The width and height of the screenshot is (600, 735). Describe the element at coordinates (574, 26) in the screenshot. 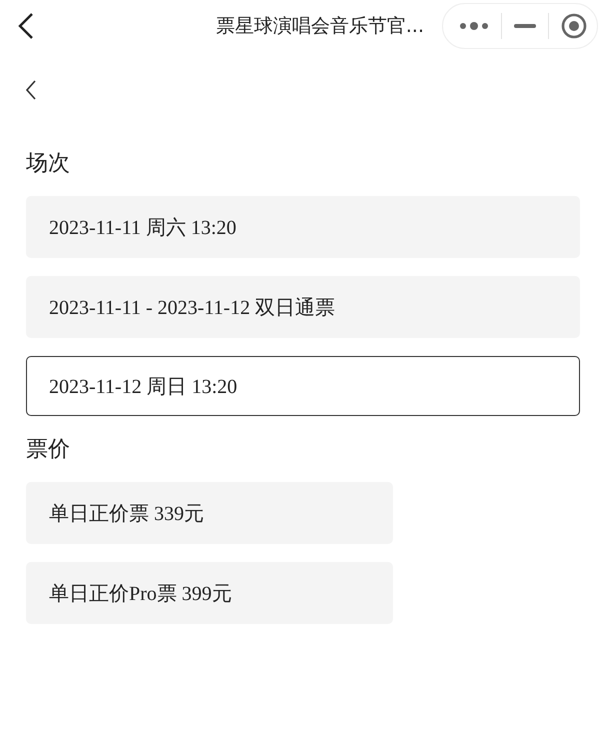

I see `close-icon` at that location.